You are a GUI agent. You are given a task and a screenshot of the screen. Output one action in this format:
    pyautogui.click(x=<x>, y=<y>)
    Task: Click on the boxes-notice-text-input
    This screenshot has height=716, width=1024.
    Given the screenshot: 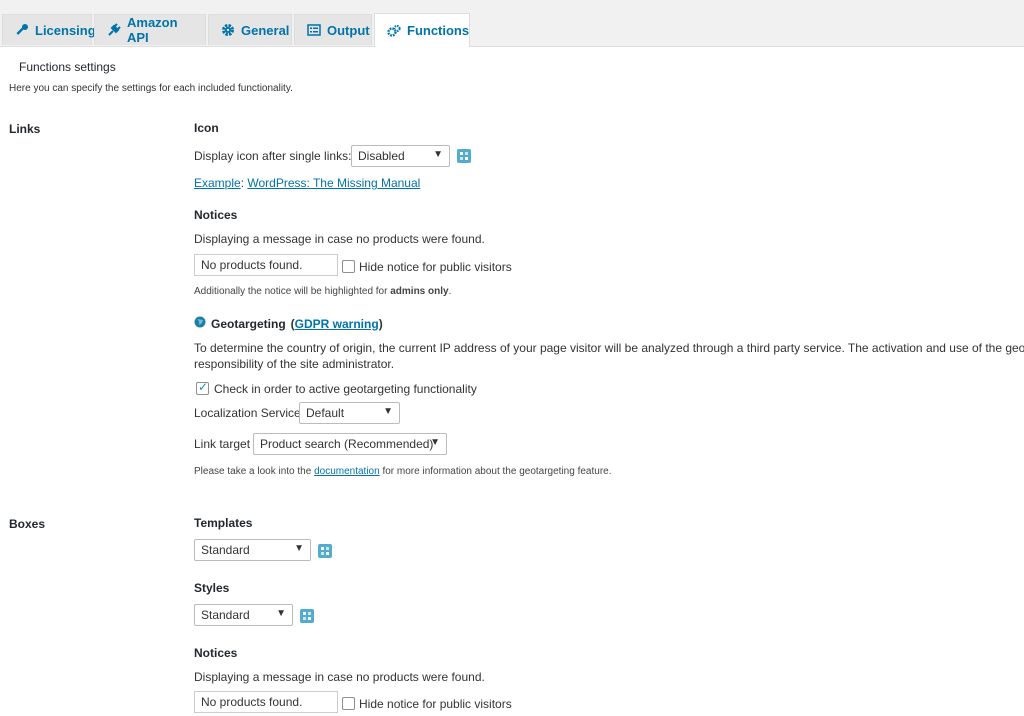 What is the action you would take?
    pyautogui.click(x=266, y=702)
    